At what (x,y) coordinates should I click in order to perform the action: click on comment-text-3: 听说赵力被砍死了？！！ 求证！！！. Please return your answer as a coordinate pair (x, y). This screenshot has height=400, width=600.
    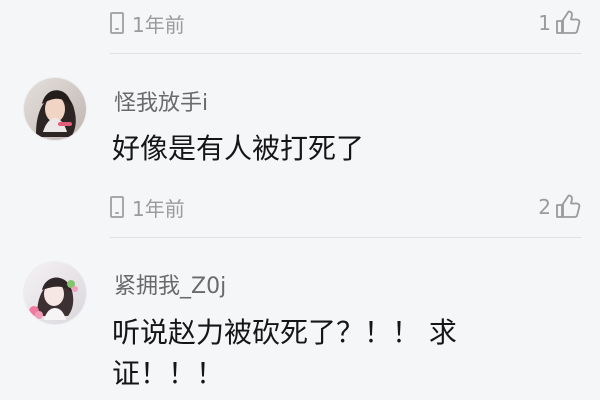
    Looking at the image, I should click on (284, 353).